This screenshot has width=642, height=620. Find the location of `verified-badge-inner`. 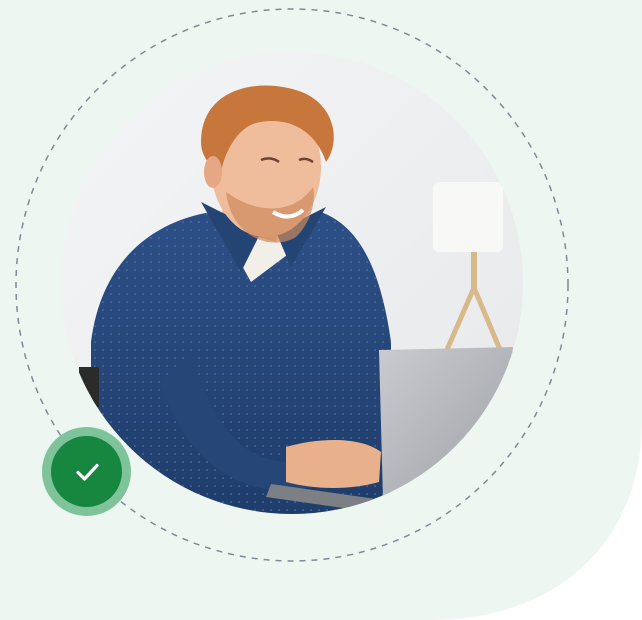

verified-badge-inner is located at coordinates (86, 471).